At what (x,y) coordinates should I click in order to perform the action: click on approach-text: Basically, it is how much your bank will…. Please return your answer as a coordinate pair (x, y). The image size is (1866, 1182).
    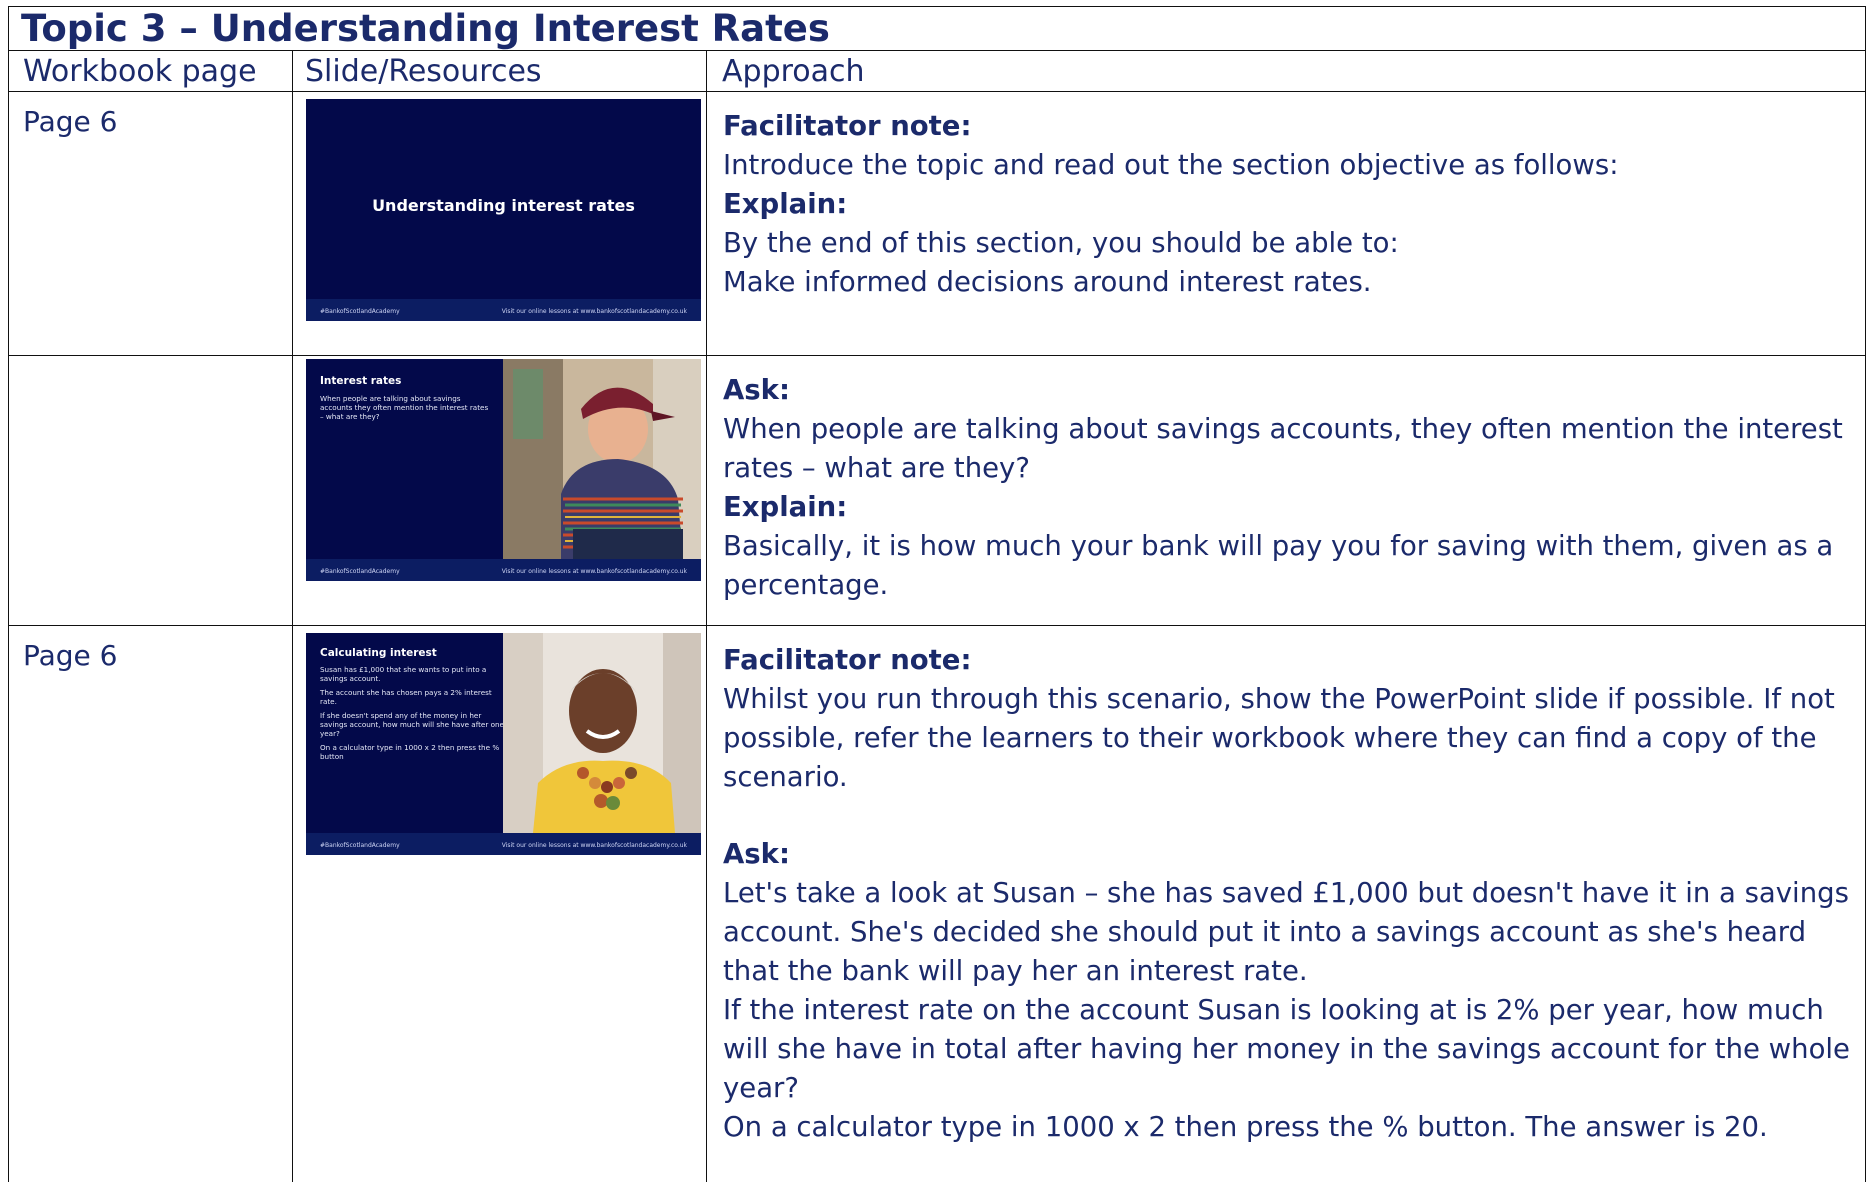
    Looking at the image, I should click on (1278, 565).